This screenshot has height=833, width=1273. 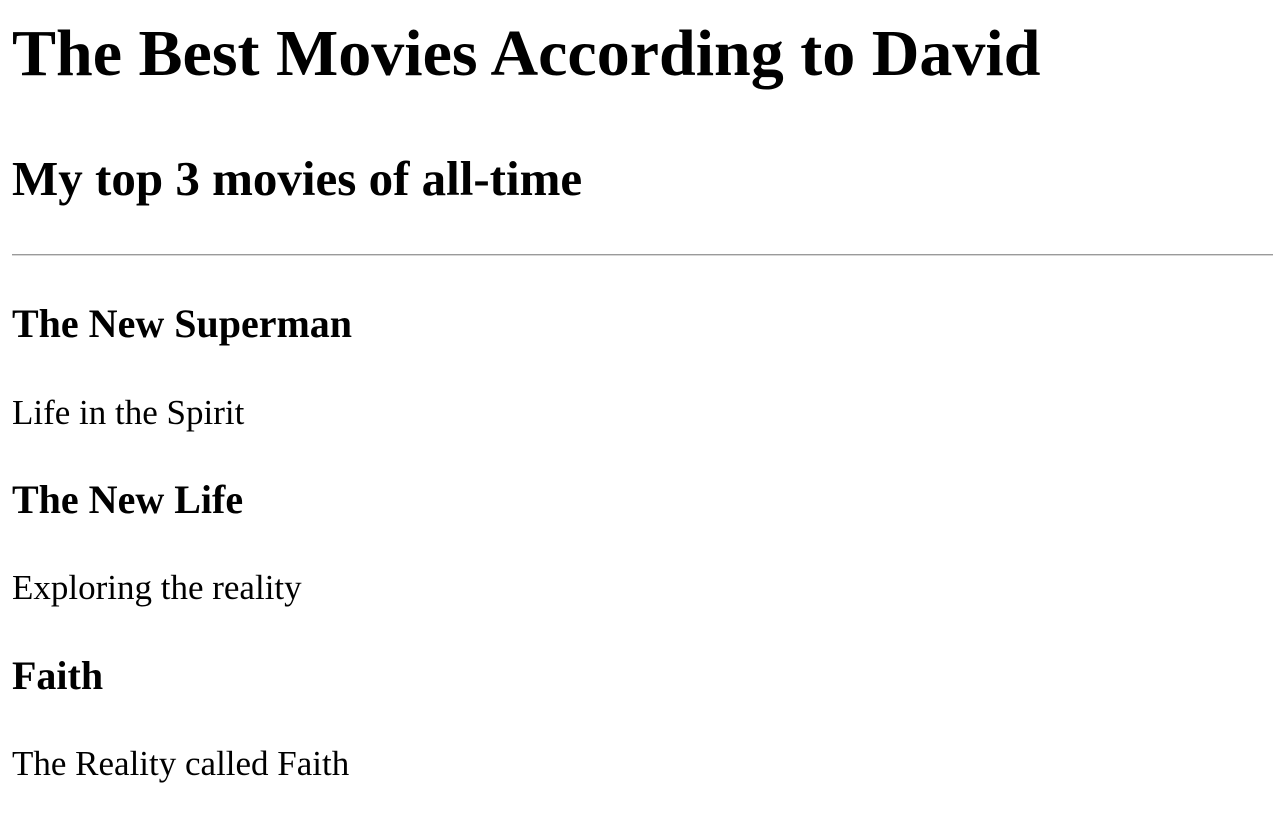 What do you see at coordinates (642, 255) in the screenshot?
I see `horizontal-divider` at bounding box center [642, 255].